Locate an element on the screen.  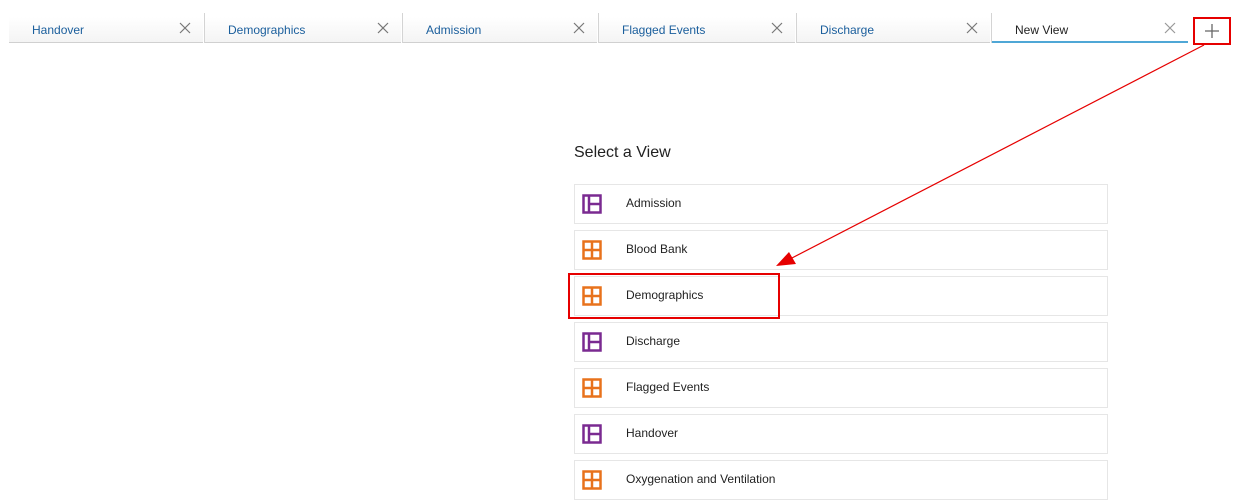
view-item-flagged-events: Flagged Events is located at coordinates (841, 388).